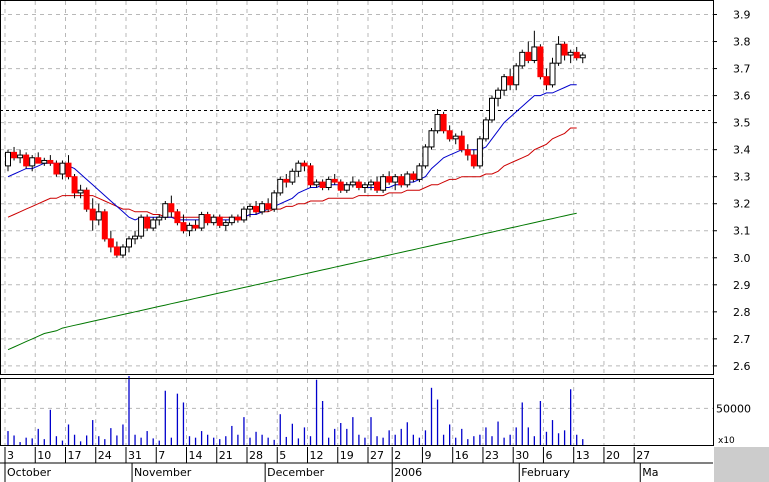  I want to click on date-tick-label: 16, so click(462, 455).